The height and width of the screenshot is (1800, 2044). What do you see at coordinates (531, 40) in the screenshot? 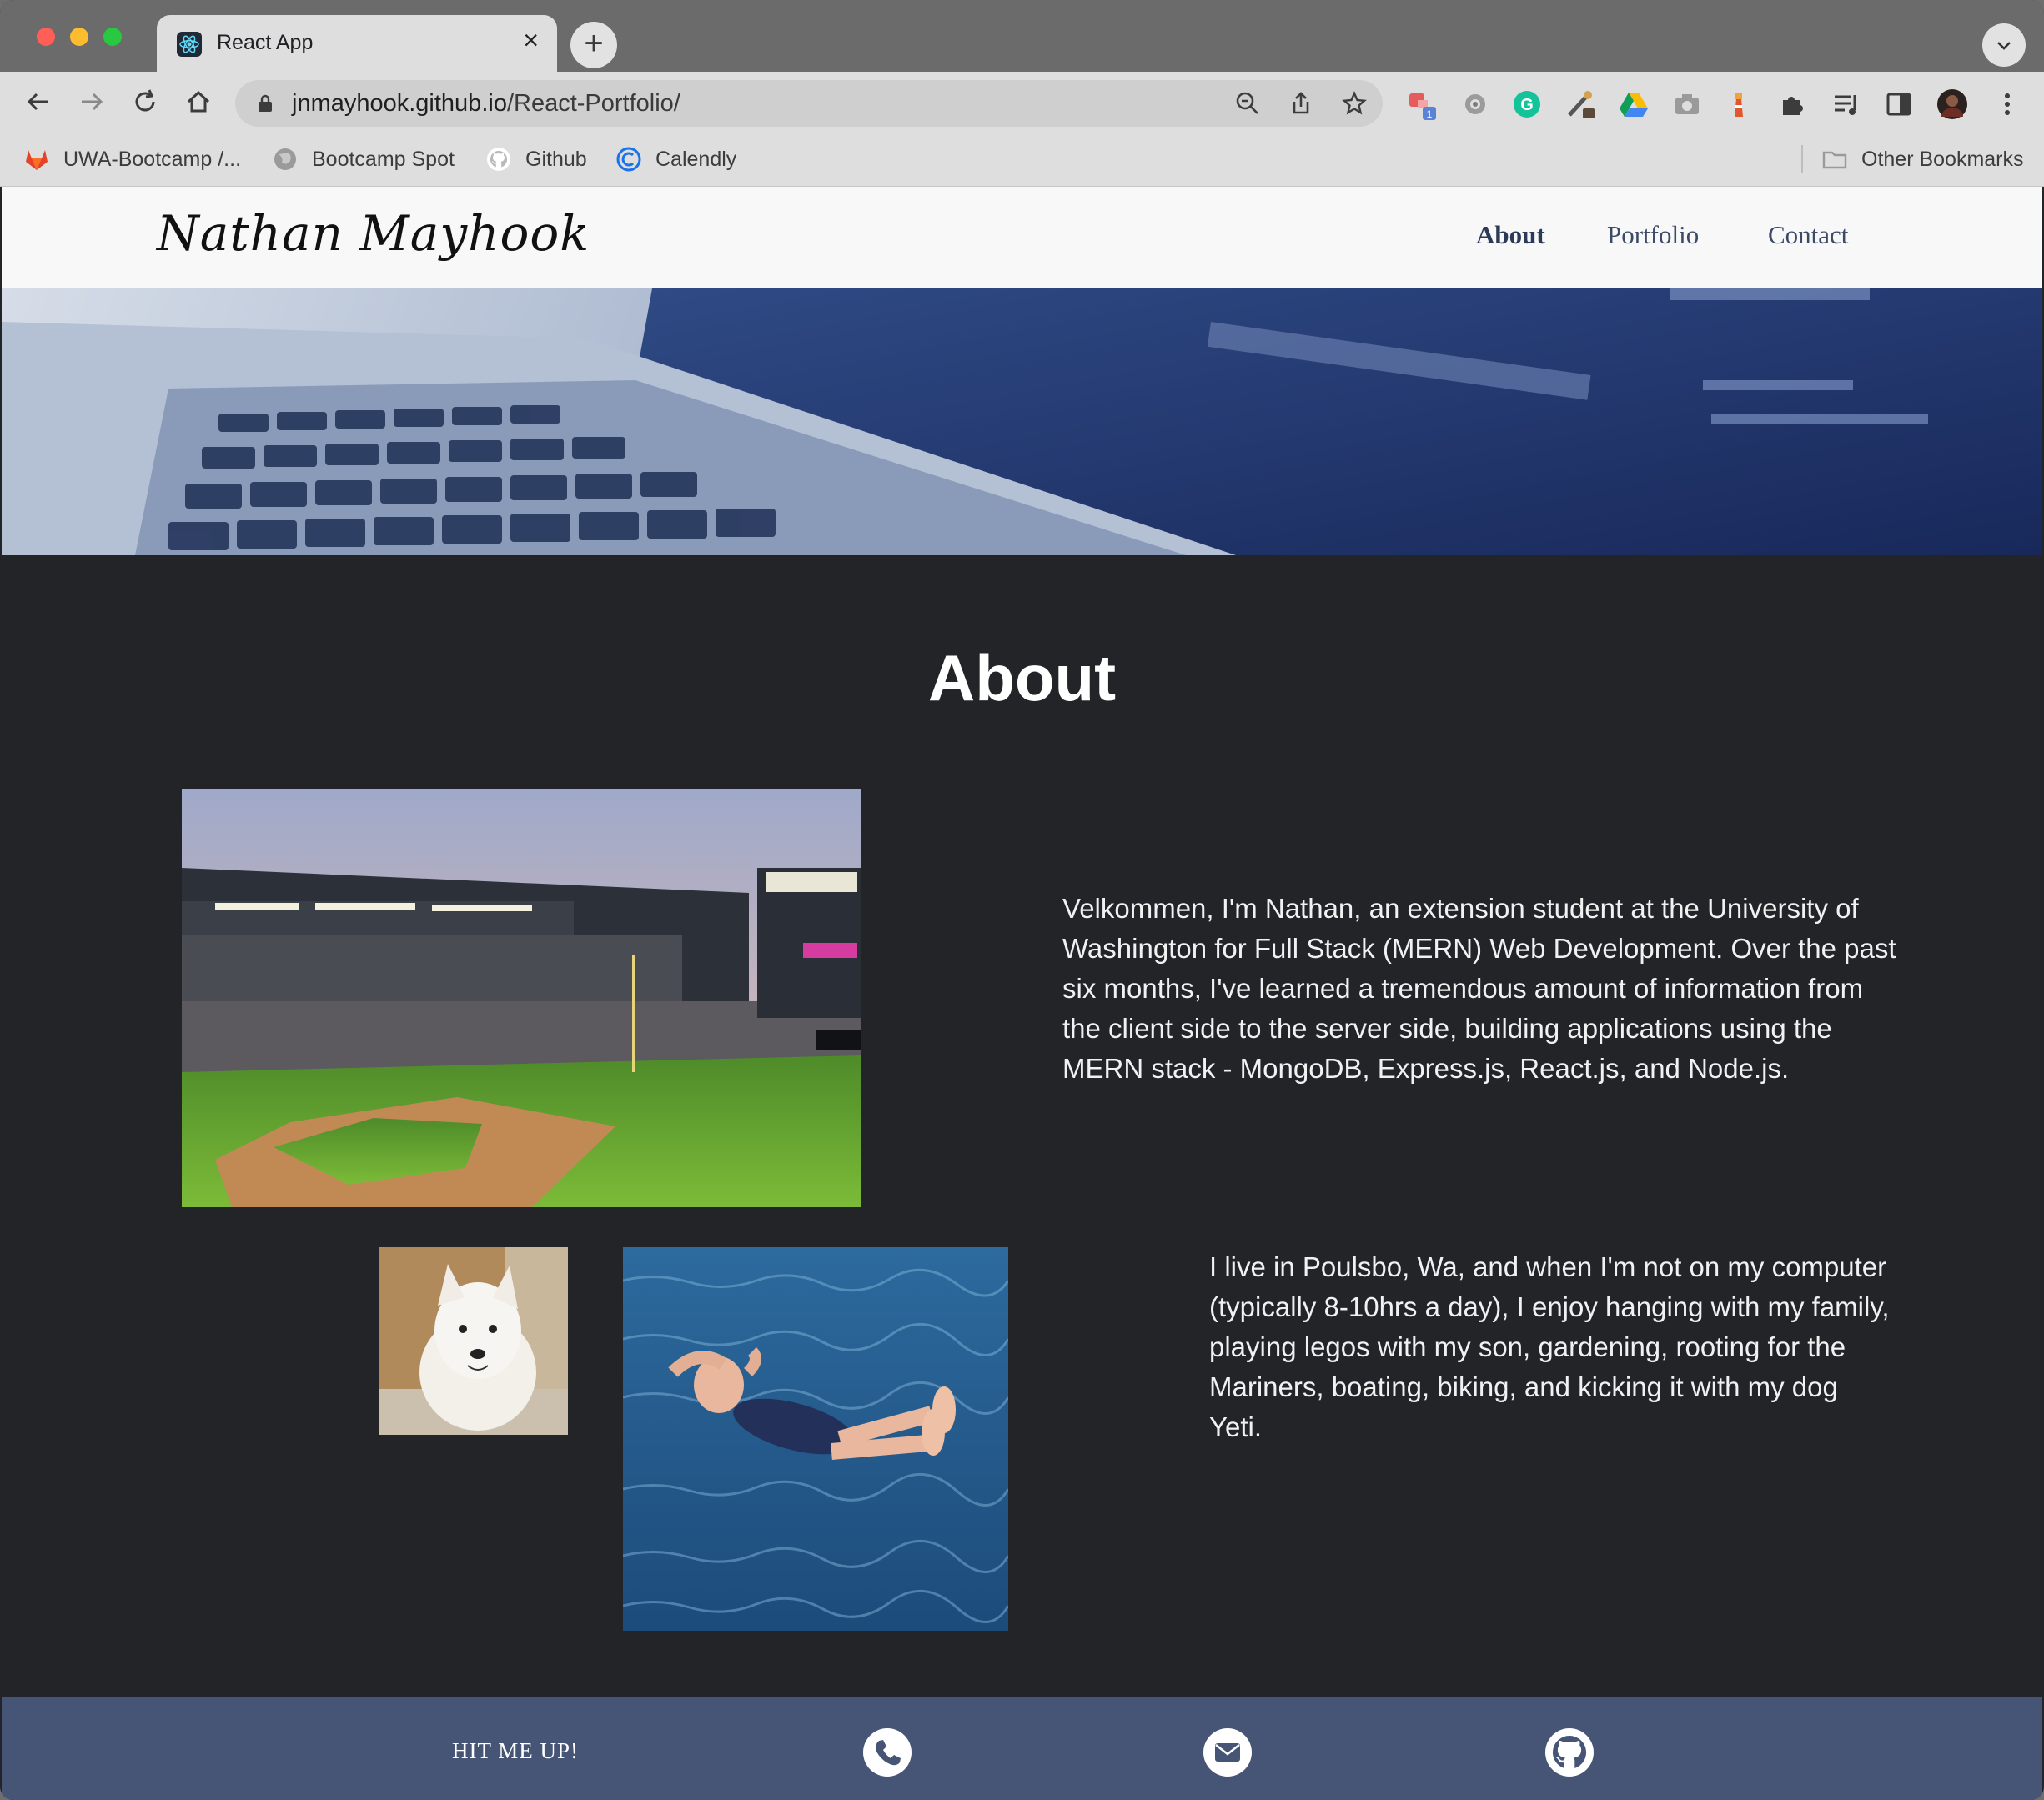
I see `tab-close-icon: ×` at bounding box center [531, 40].